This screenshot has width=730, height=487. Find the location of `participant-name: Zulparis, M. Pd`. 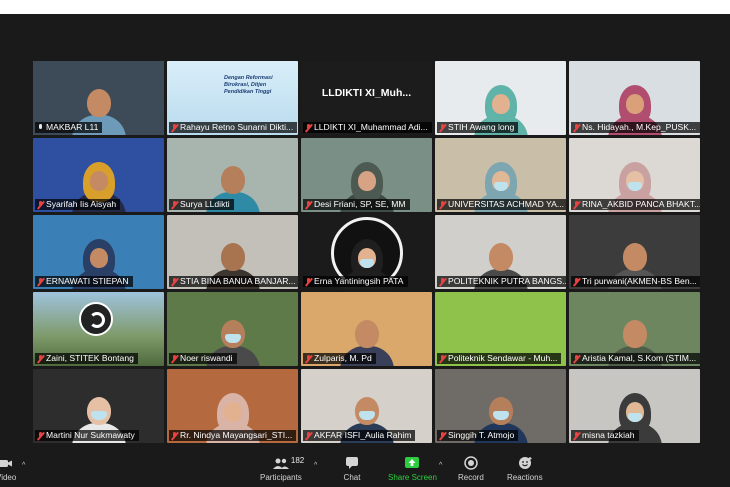

participant-name: Zulparis, M. Pd is located at coordinates (343, 358).